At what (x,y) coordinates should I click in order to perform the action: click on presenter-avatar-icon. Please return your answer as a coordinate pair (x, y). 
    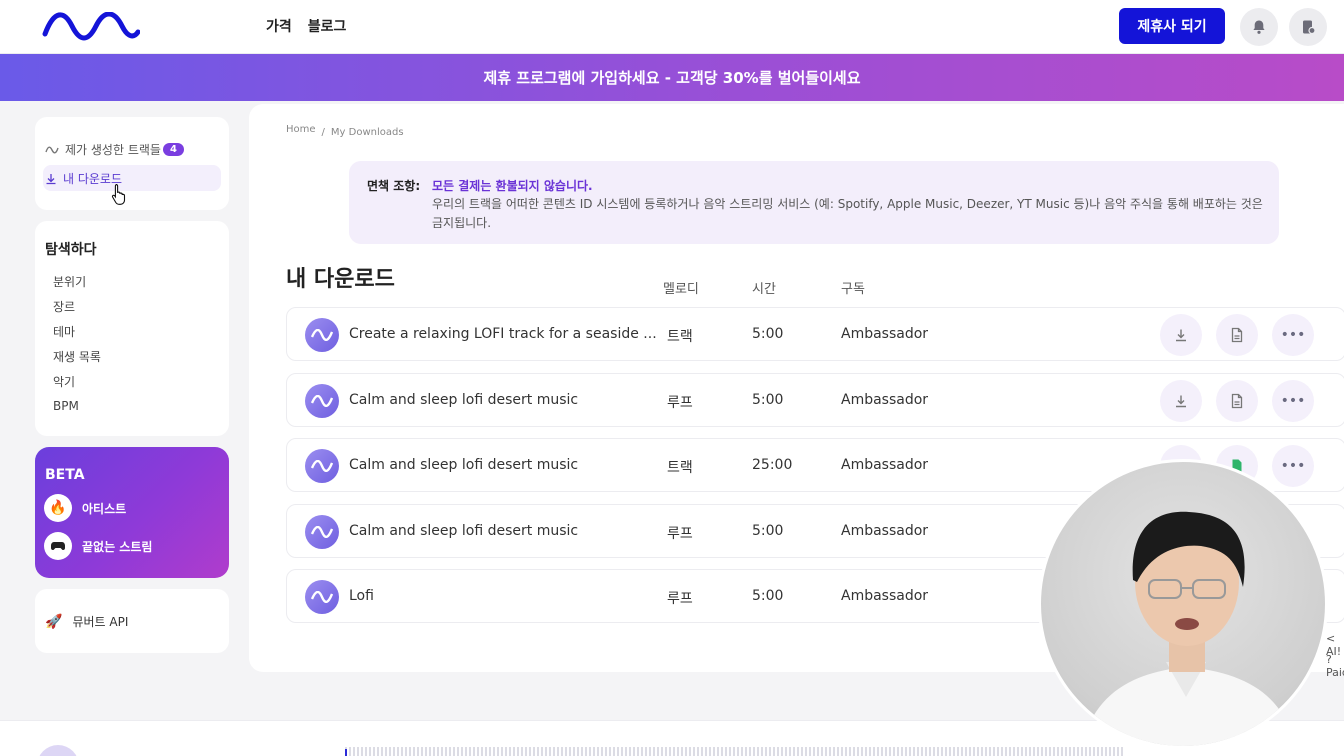
    Looking at the image, I should click on (1188, 628).